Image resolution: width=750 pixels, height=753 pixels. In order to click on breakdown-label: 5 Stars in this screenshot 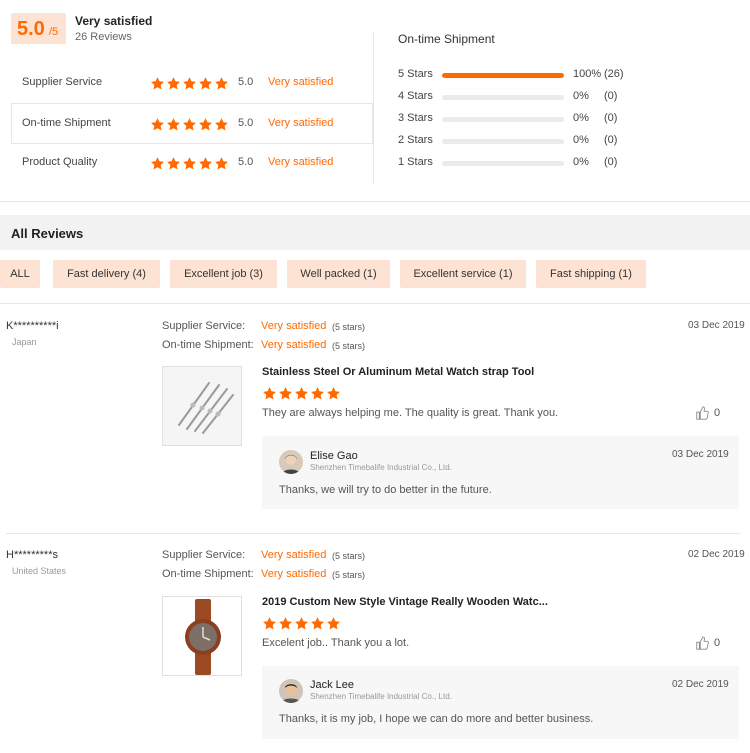, I will do `click(415, 74)`.